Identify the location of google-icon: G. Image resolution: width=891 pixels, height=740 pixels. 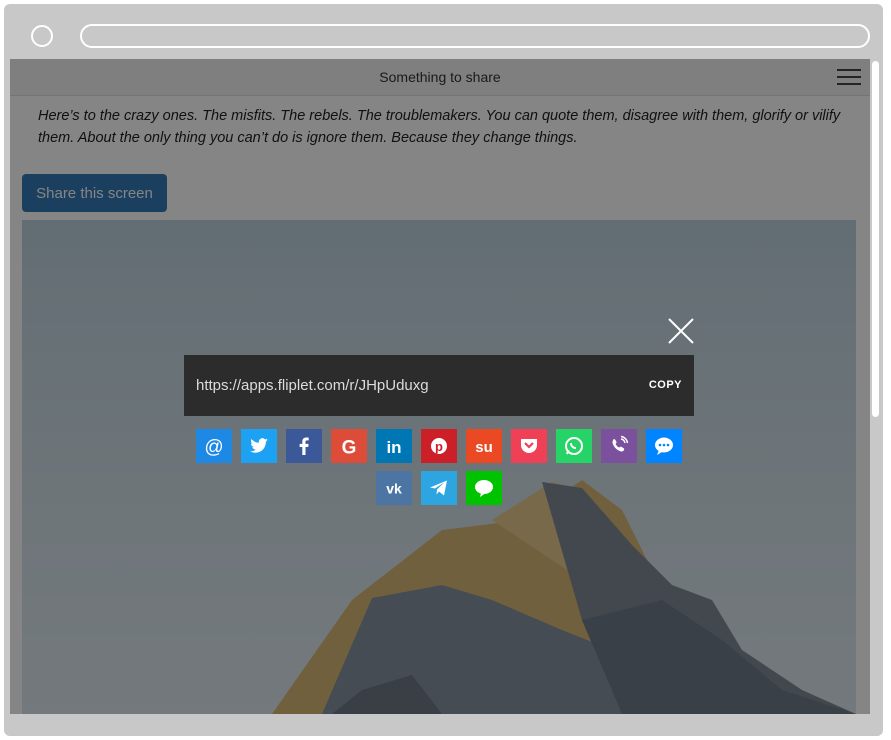
(349, 448).